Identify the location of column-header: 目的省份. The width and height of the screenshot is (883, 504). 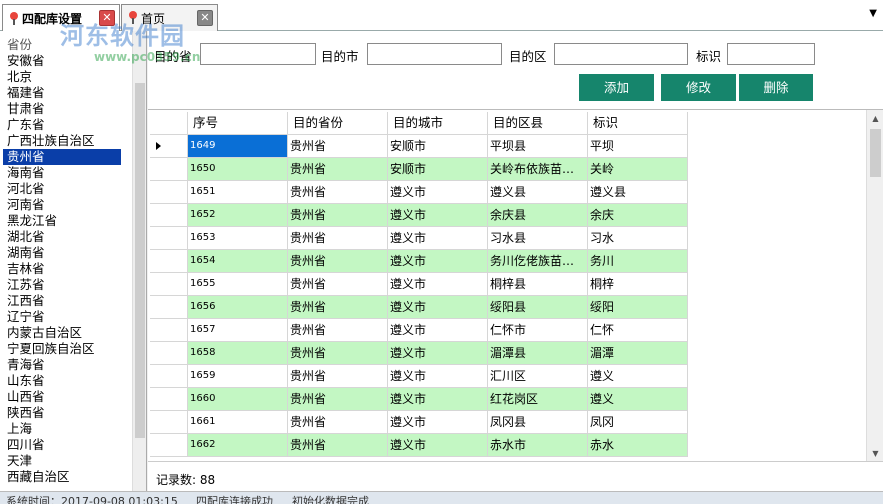
(338, 123).